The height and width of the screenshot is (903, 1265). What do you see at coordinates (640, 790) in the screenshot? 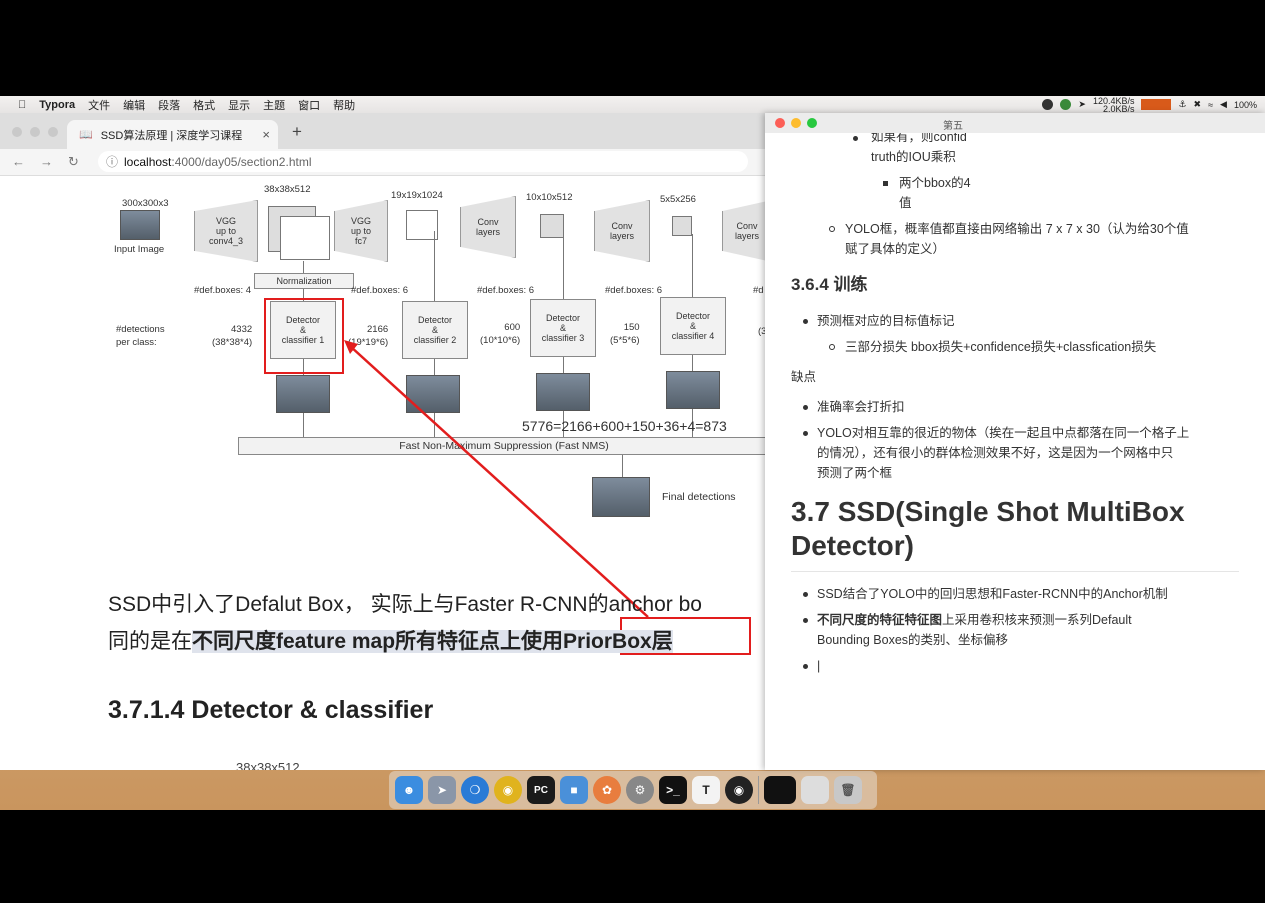
I see `system-preferences-icon: ⚙` at bounding box center [640, 790].